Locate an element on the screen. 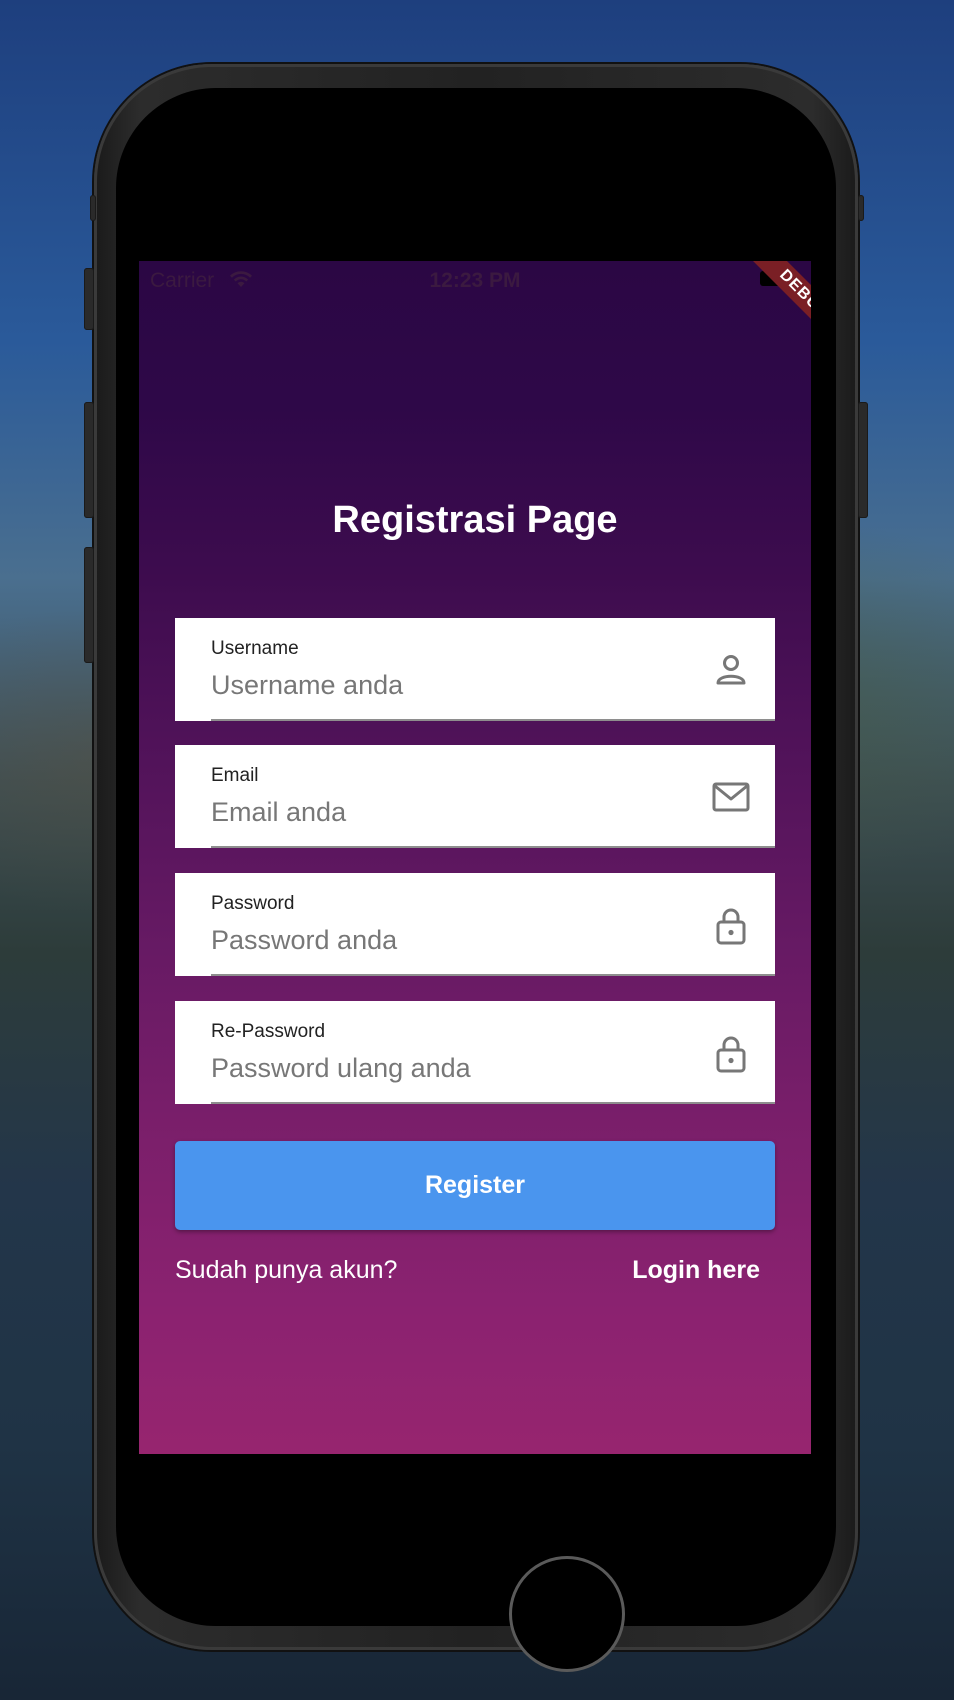  email-label: Email is located at coordinates (235, 775).